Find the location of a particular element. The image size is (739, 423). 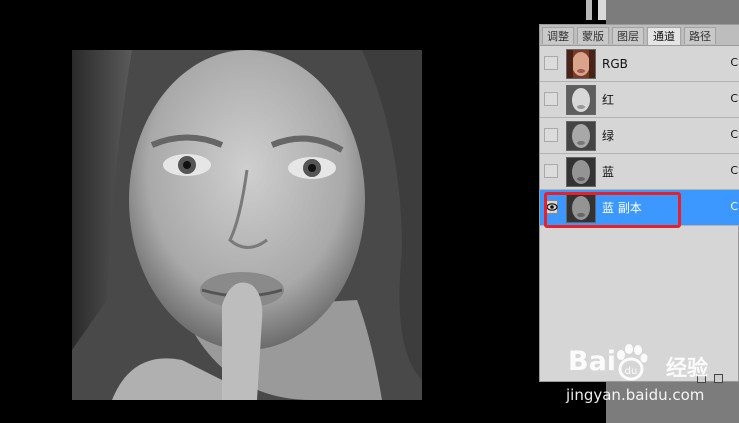

tab-masks: 蒙版 is located at coordinates (593, 35).